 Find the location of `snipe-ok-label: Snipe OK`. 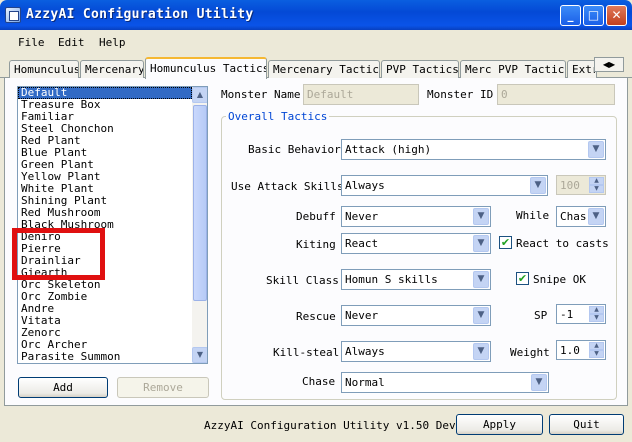

snipe-ok-label: Snipe OK is located at coordinates (559, 279).